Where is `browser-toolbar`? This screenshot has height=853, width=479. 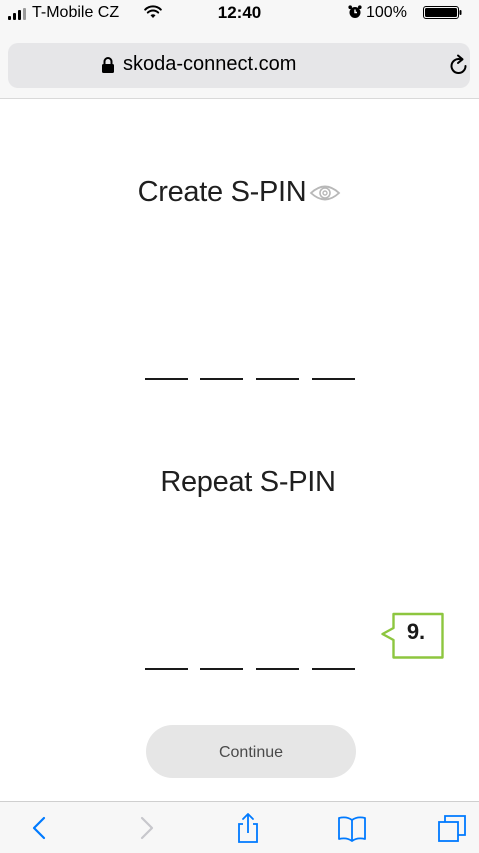
browser-toolbar is located at coordinates (239, 827).